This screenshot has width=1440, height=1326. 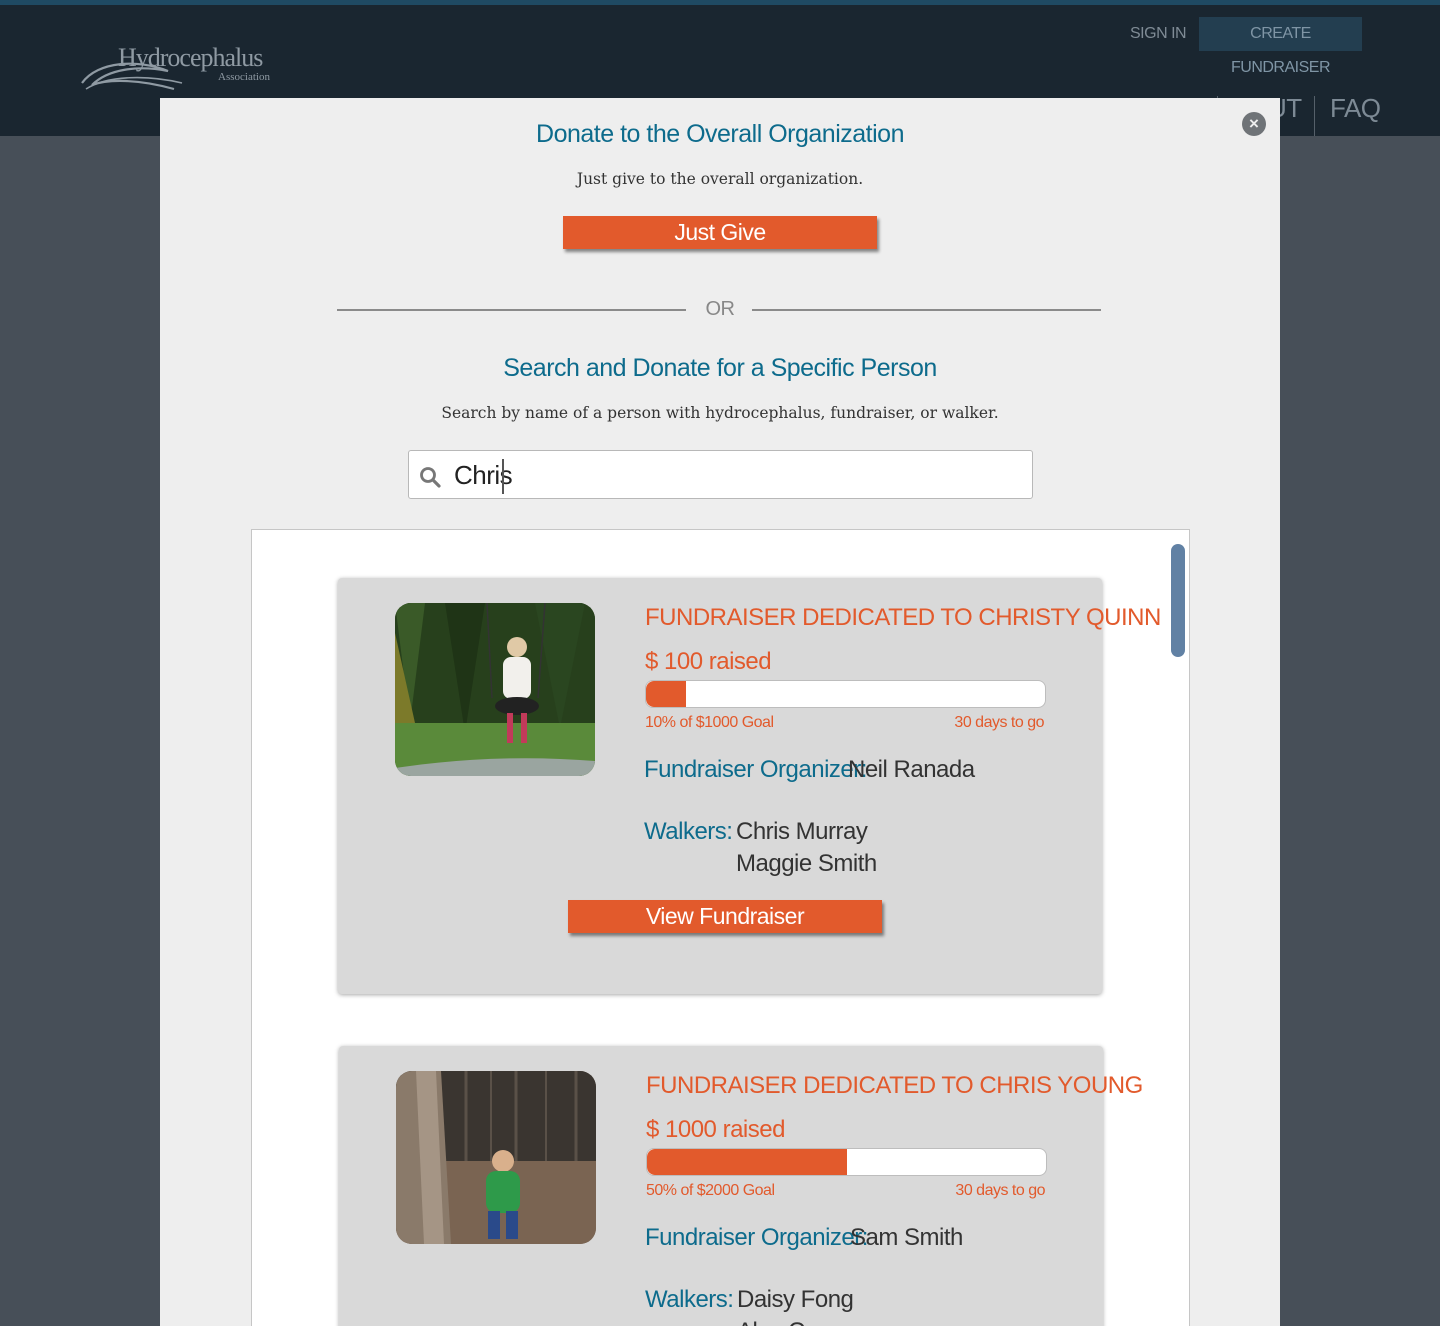 What do you see at coordinates (894, 1086) in the screenshot?
I see `fundraiser-title: FUNDRAISER DEDICATED TO CHRIS YOUNG` at bounding box center [894, 1086].